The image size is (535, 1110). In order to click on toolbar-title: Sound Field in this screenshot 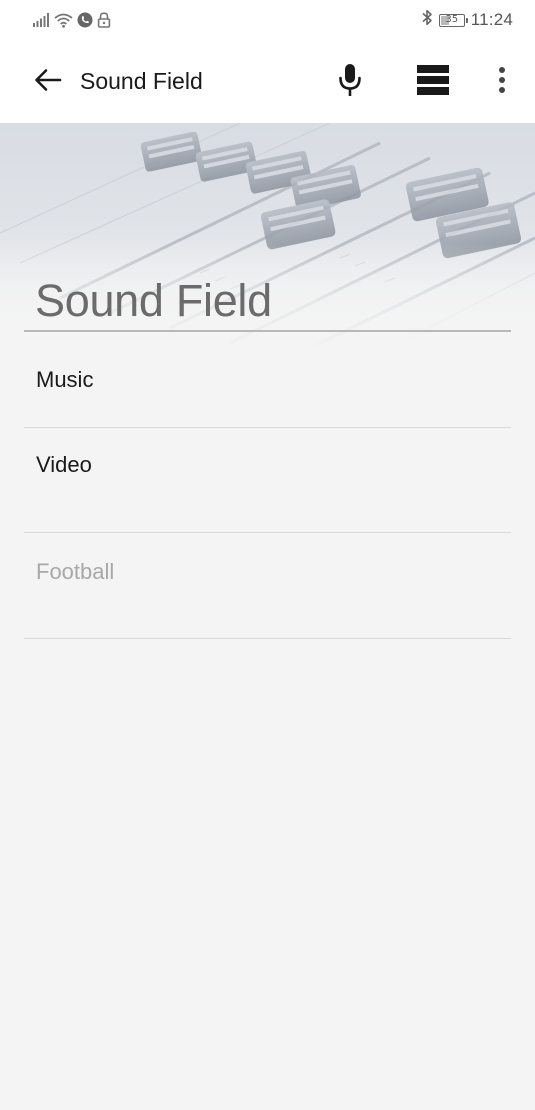, I will do `click(141, 81)`.